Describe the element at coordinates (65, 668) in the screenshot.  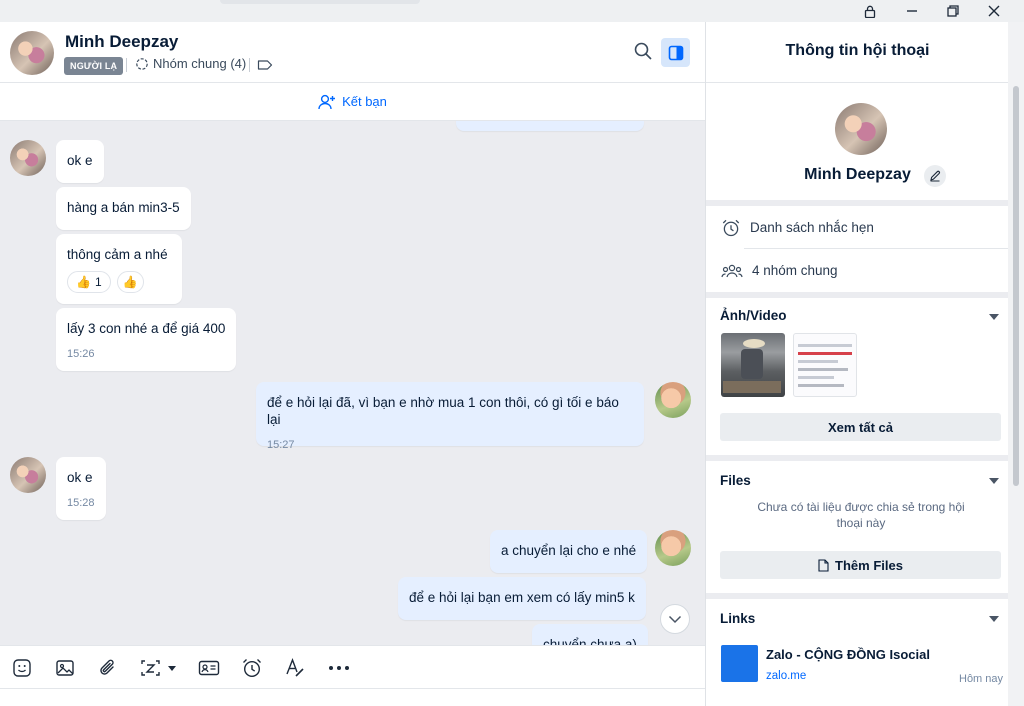
I see `image-icon` at that location.